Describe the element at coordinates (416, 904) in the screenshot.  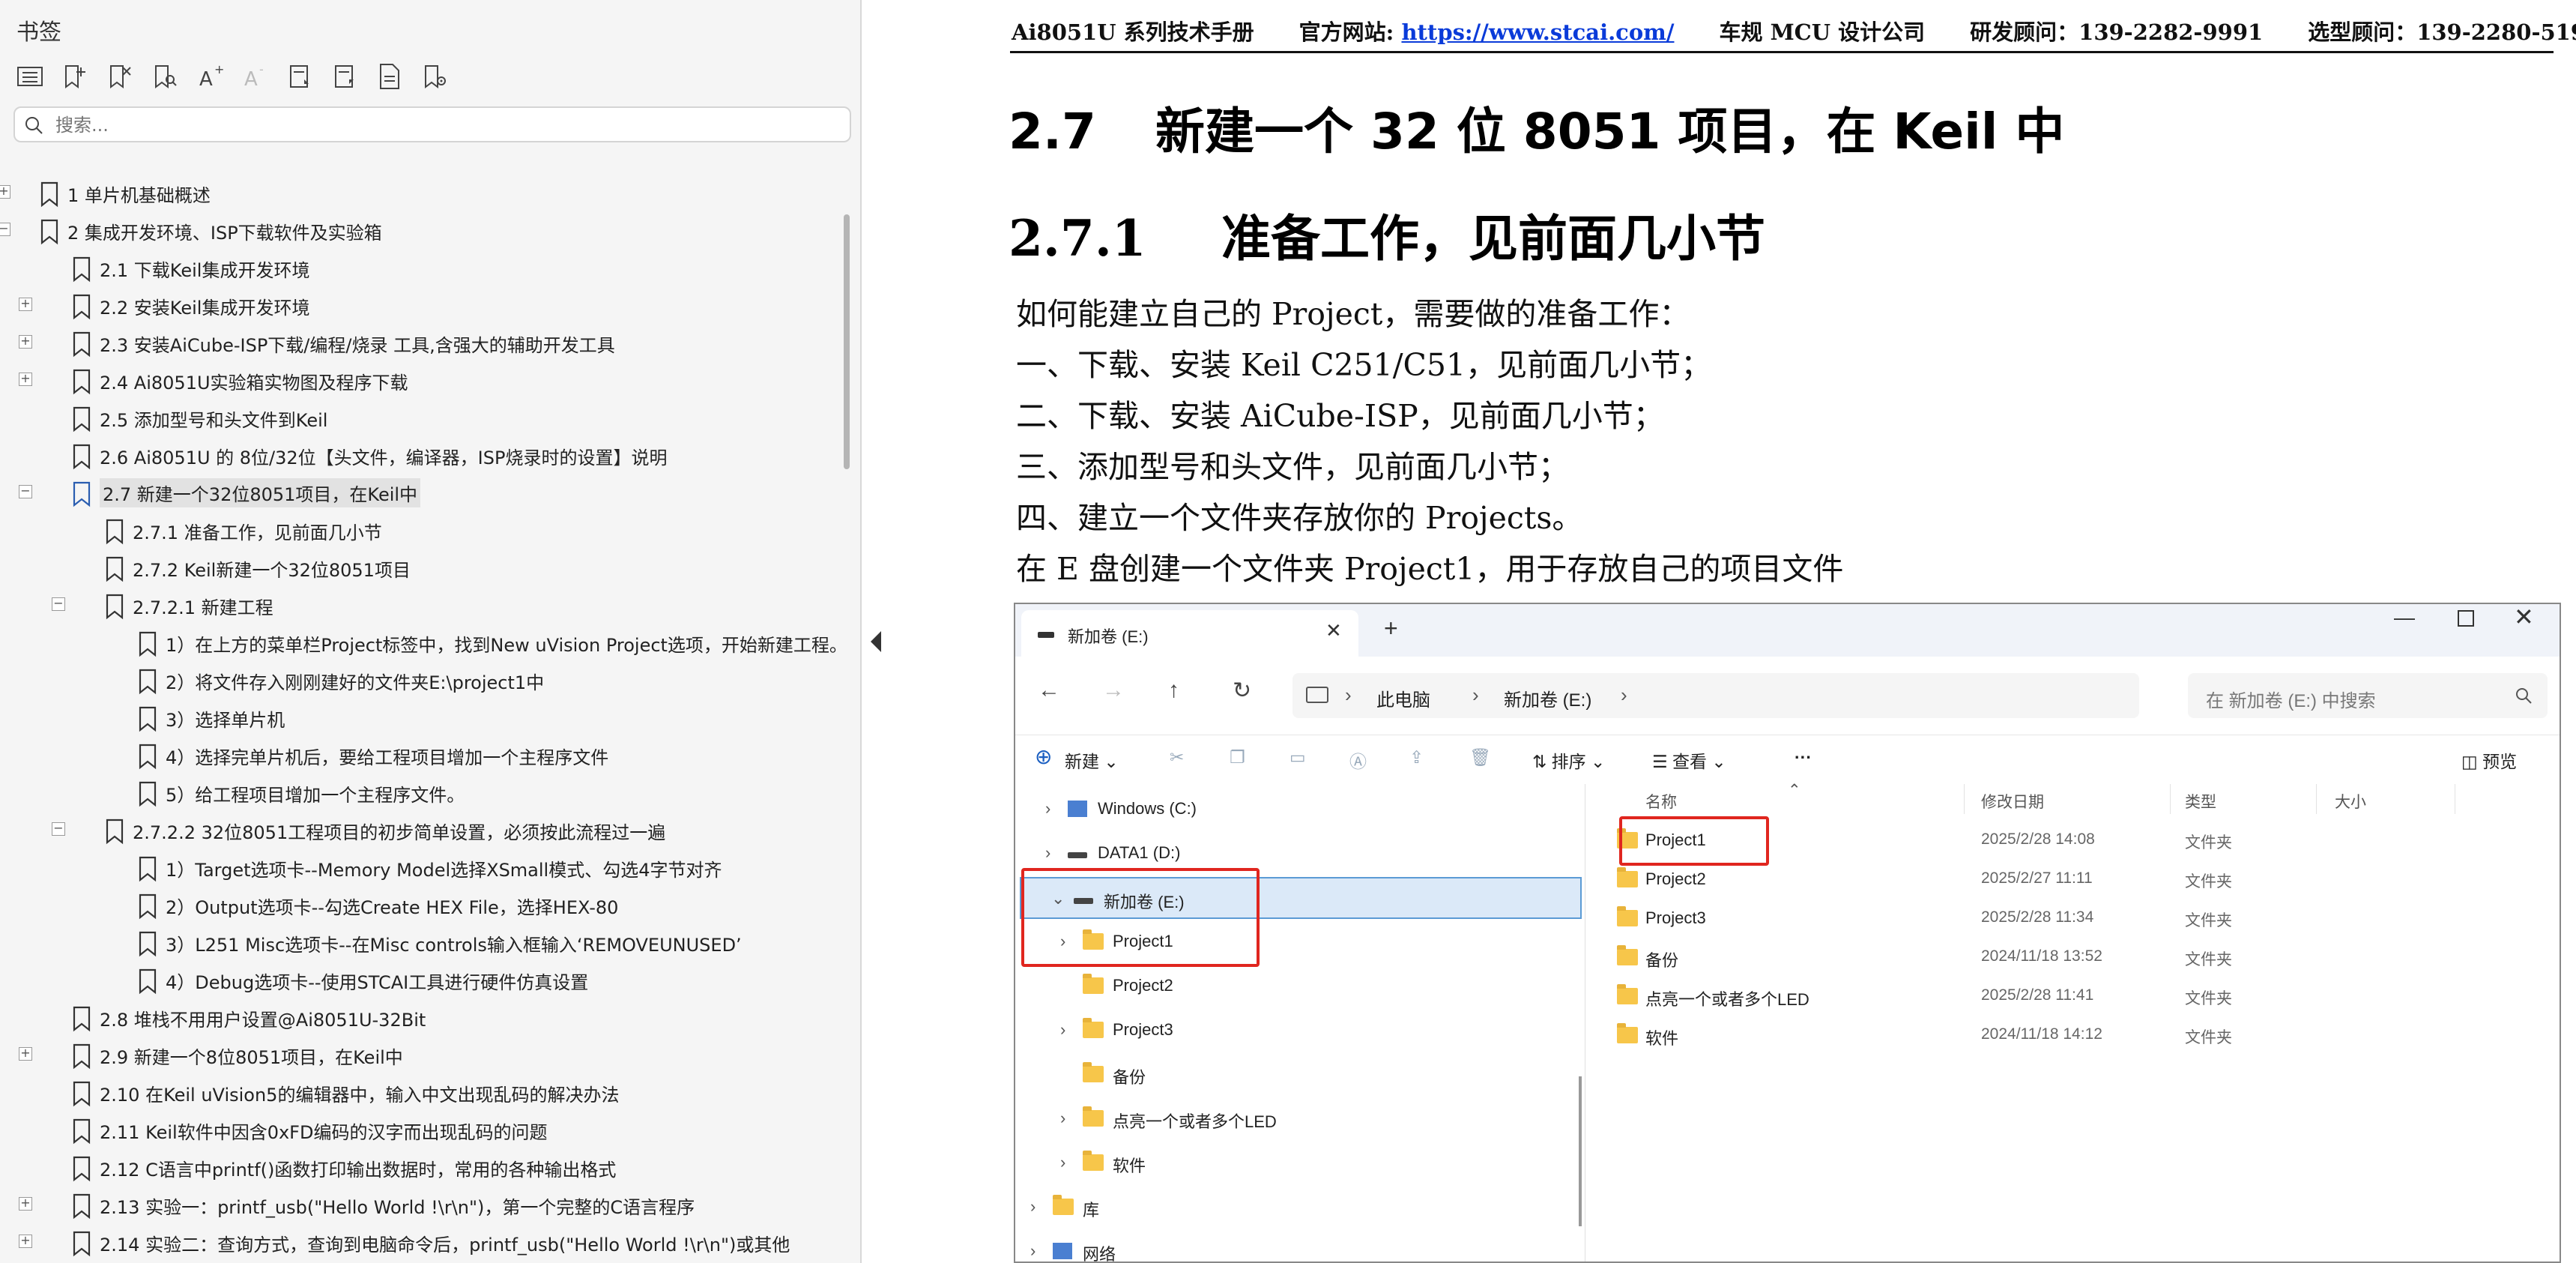
I see `bookmark-item: 2）Output选项卡--勾选Create HEX File，选择HEX-80` at that location.